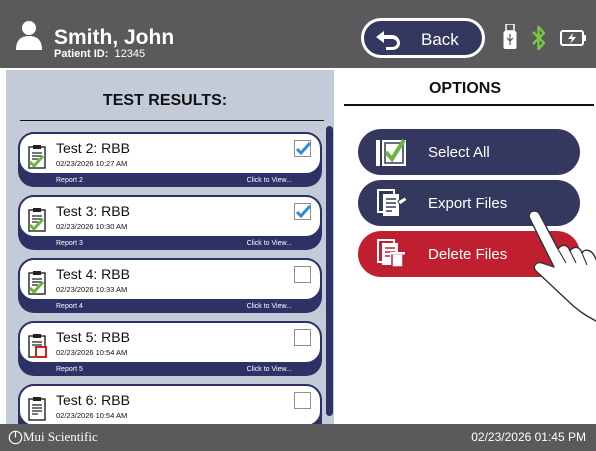 The height and width of the screenshot is (451, 596). Describe the element at coordinates (165, 100) in the screenshot. I see `test-results-title: TEST RESULTS:` at that location.